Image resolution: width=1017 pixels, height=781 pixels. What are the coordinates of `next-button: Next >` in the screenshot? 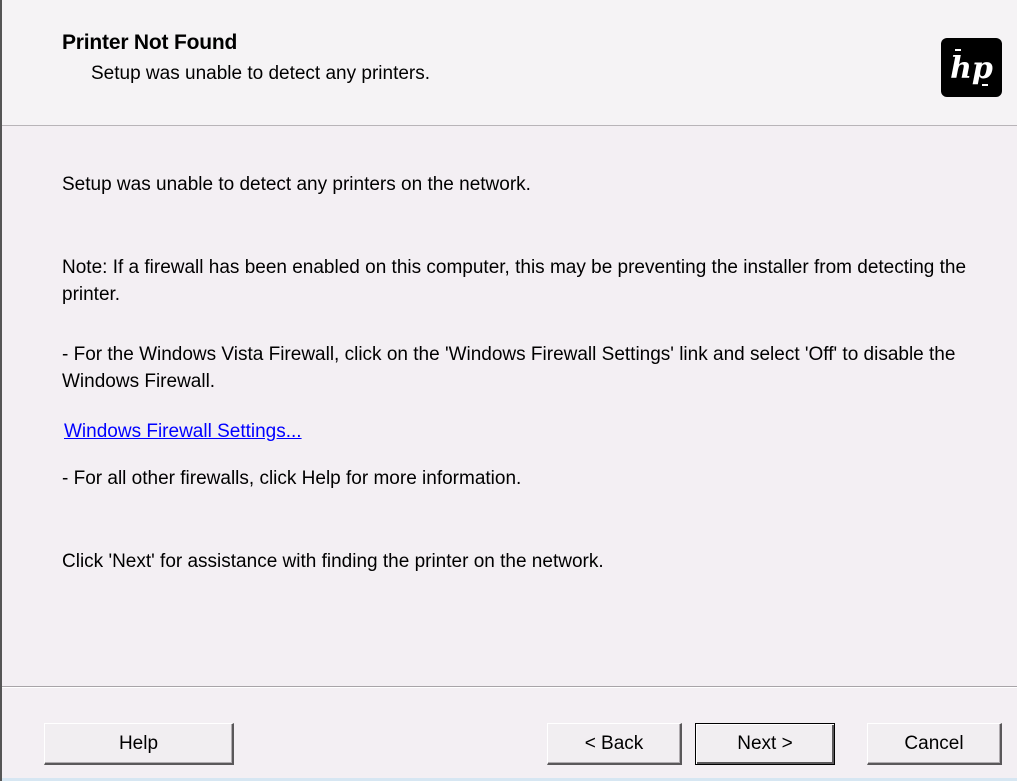 It's located at (765, 744).